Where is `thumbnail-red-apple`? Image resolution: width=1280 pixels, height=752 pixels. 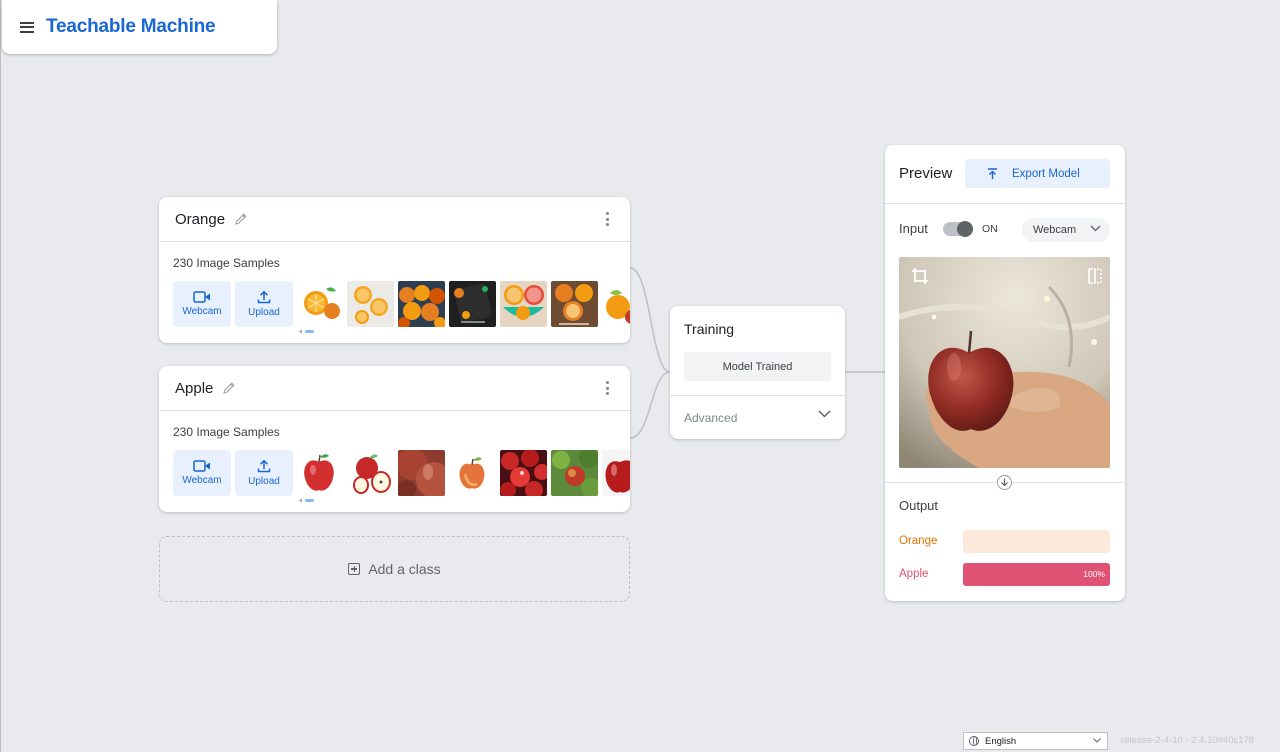 thumbnail-red-apple is located at coordinates (319, 473).